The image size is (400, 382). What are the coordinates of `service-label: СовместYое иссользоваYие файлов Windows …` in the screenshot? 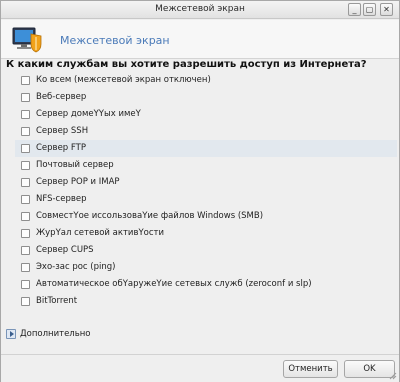 It's located at (150, 216).